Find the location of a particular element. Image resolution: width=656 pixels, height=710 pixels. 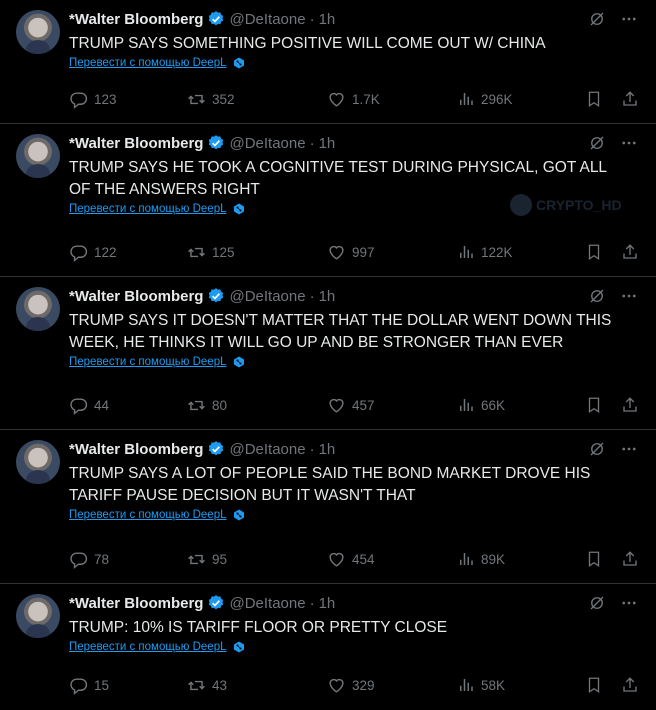

like-button: 1.7K is located at coordinates (353, 99).